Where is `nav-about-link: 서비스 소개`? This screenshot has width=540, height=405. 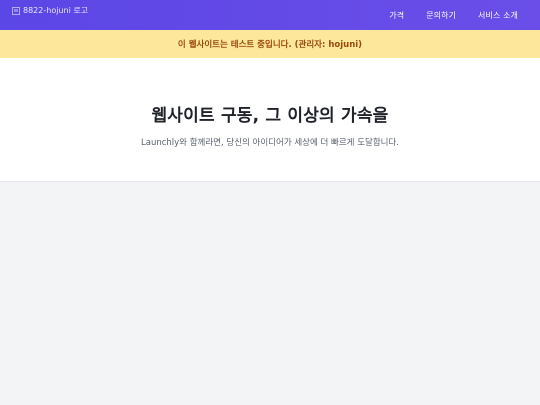
nav-about-link: 서비스 소개 is located at coordinates (498, 15).